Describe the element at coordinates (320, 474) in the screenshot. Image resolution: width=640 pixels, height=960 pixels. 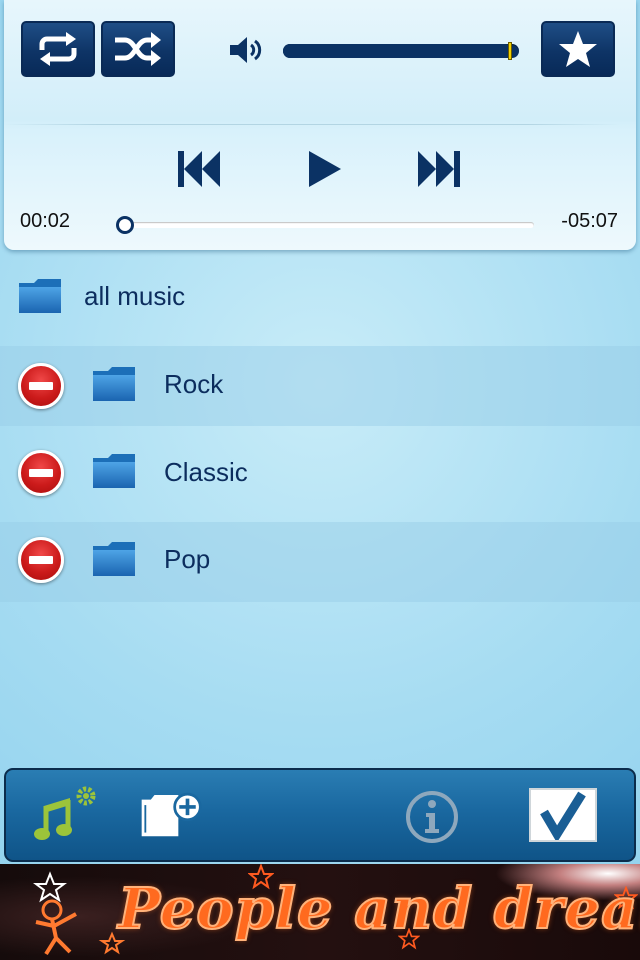
I see `list-item-classic: Classic` at that location.